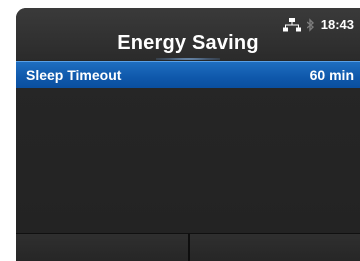 The image size is (360, 261). Describe the element at coordinates (188, 74) in the screenshot. I see `menu-item-sleep-timeout: Sleep Timeout 60 min` at that location.